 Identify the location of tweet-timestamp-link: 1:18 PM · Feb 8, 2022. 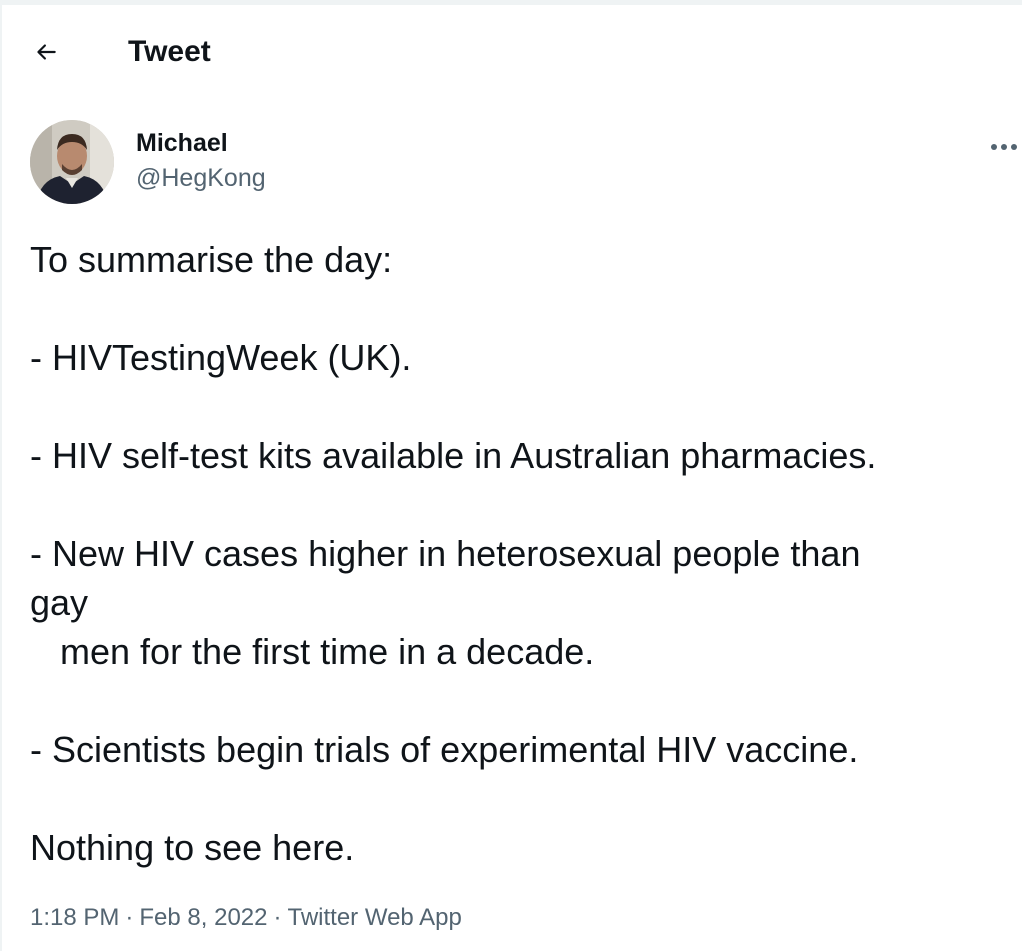
(149, 917).